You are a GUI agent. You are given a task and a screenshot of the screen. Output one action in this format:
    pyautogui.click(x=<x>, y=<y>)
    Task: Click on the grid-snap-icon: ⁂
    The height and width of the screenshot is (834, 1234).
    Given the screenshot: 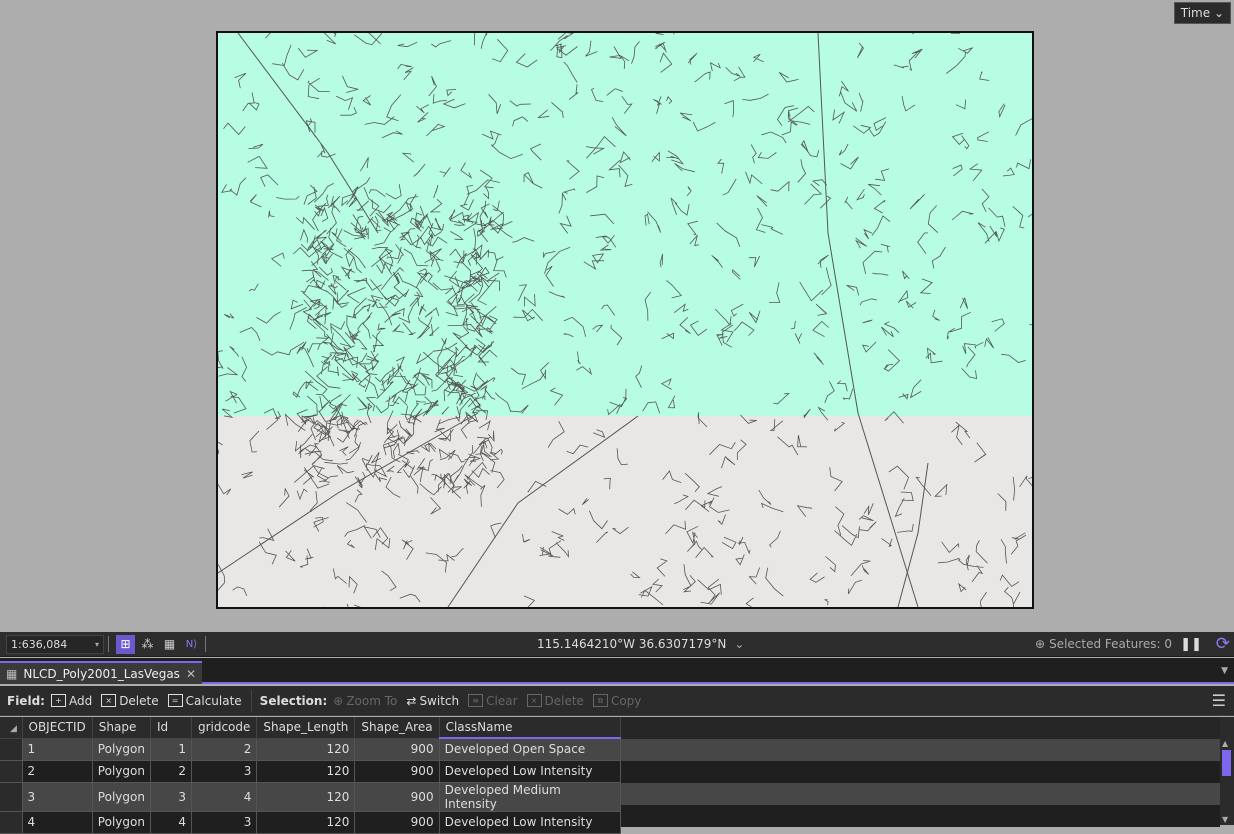 What is the action you would take?
    pyautogui.click(x=147, y=644)
    